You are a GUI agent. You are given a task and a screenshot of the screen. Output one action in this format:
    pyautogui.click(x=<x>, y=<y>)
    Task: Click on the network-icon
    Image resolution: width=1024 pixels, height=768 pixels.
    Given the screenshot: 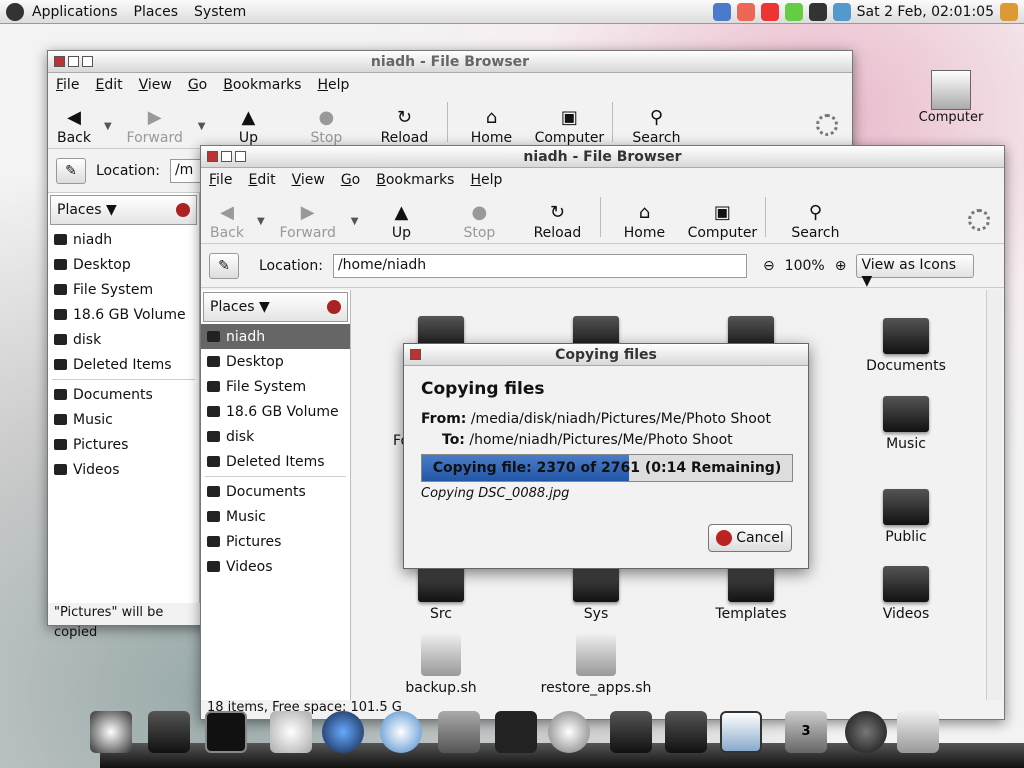 What is the action you would take?
    pyautogui.click(x=721, y=11)
    